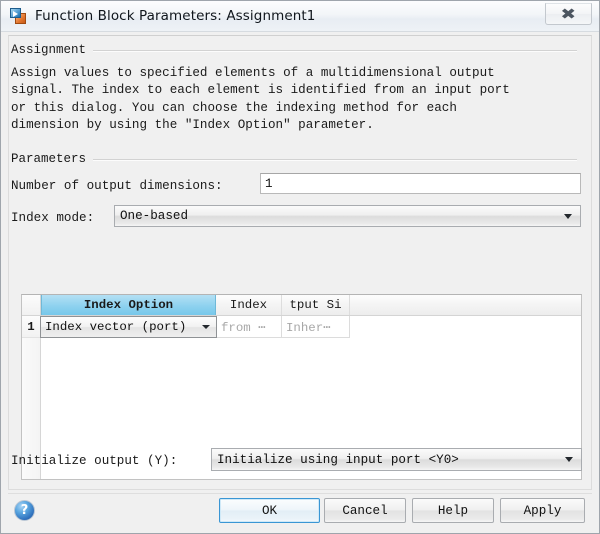 This screenshot has width=600, height=534. Describe the element at coordinates (316, 305) in the screenshot. I see `column-header-output-size: tput Si` at that location.